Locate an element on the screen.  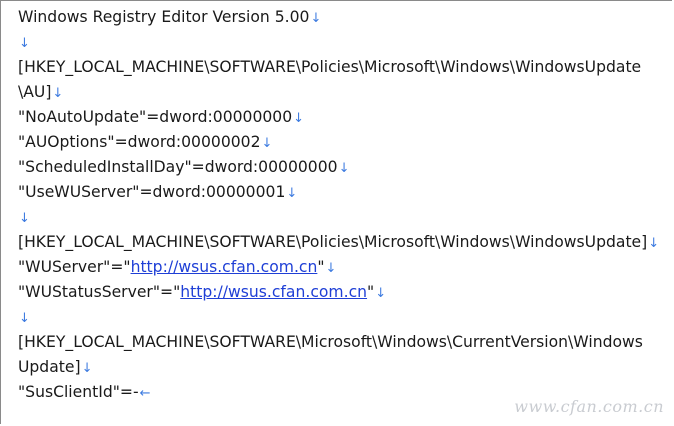
text-line: "ScheduledInstallDay"=dword:00000000↓ is located at coordinates (184, 167).